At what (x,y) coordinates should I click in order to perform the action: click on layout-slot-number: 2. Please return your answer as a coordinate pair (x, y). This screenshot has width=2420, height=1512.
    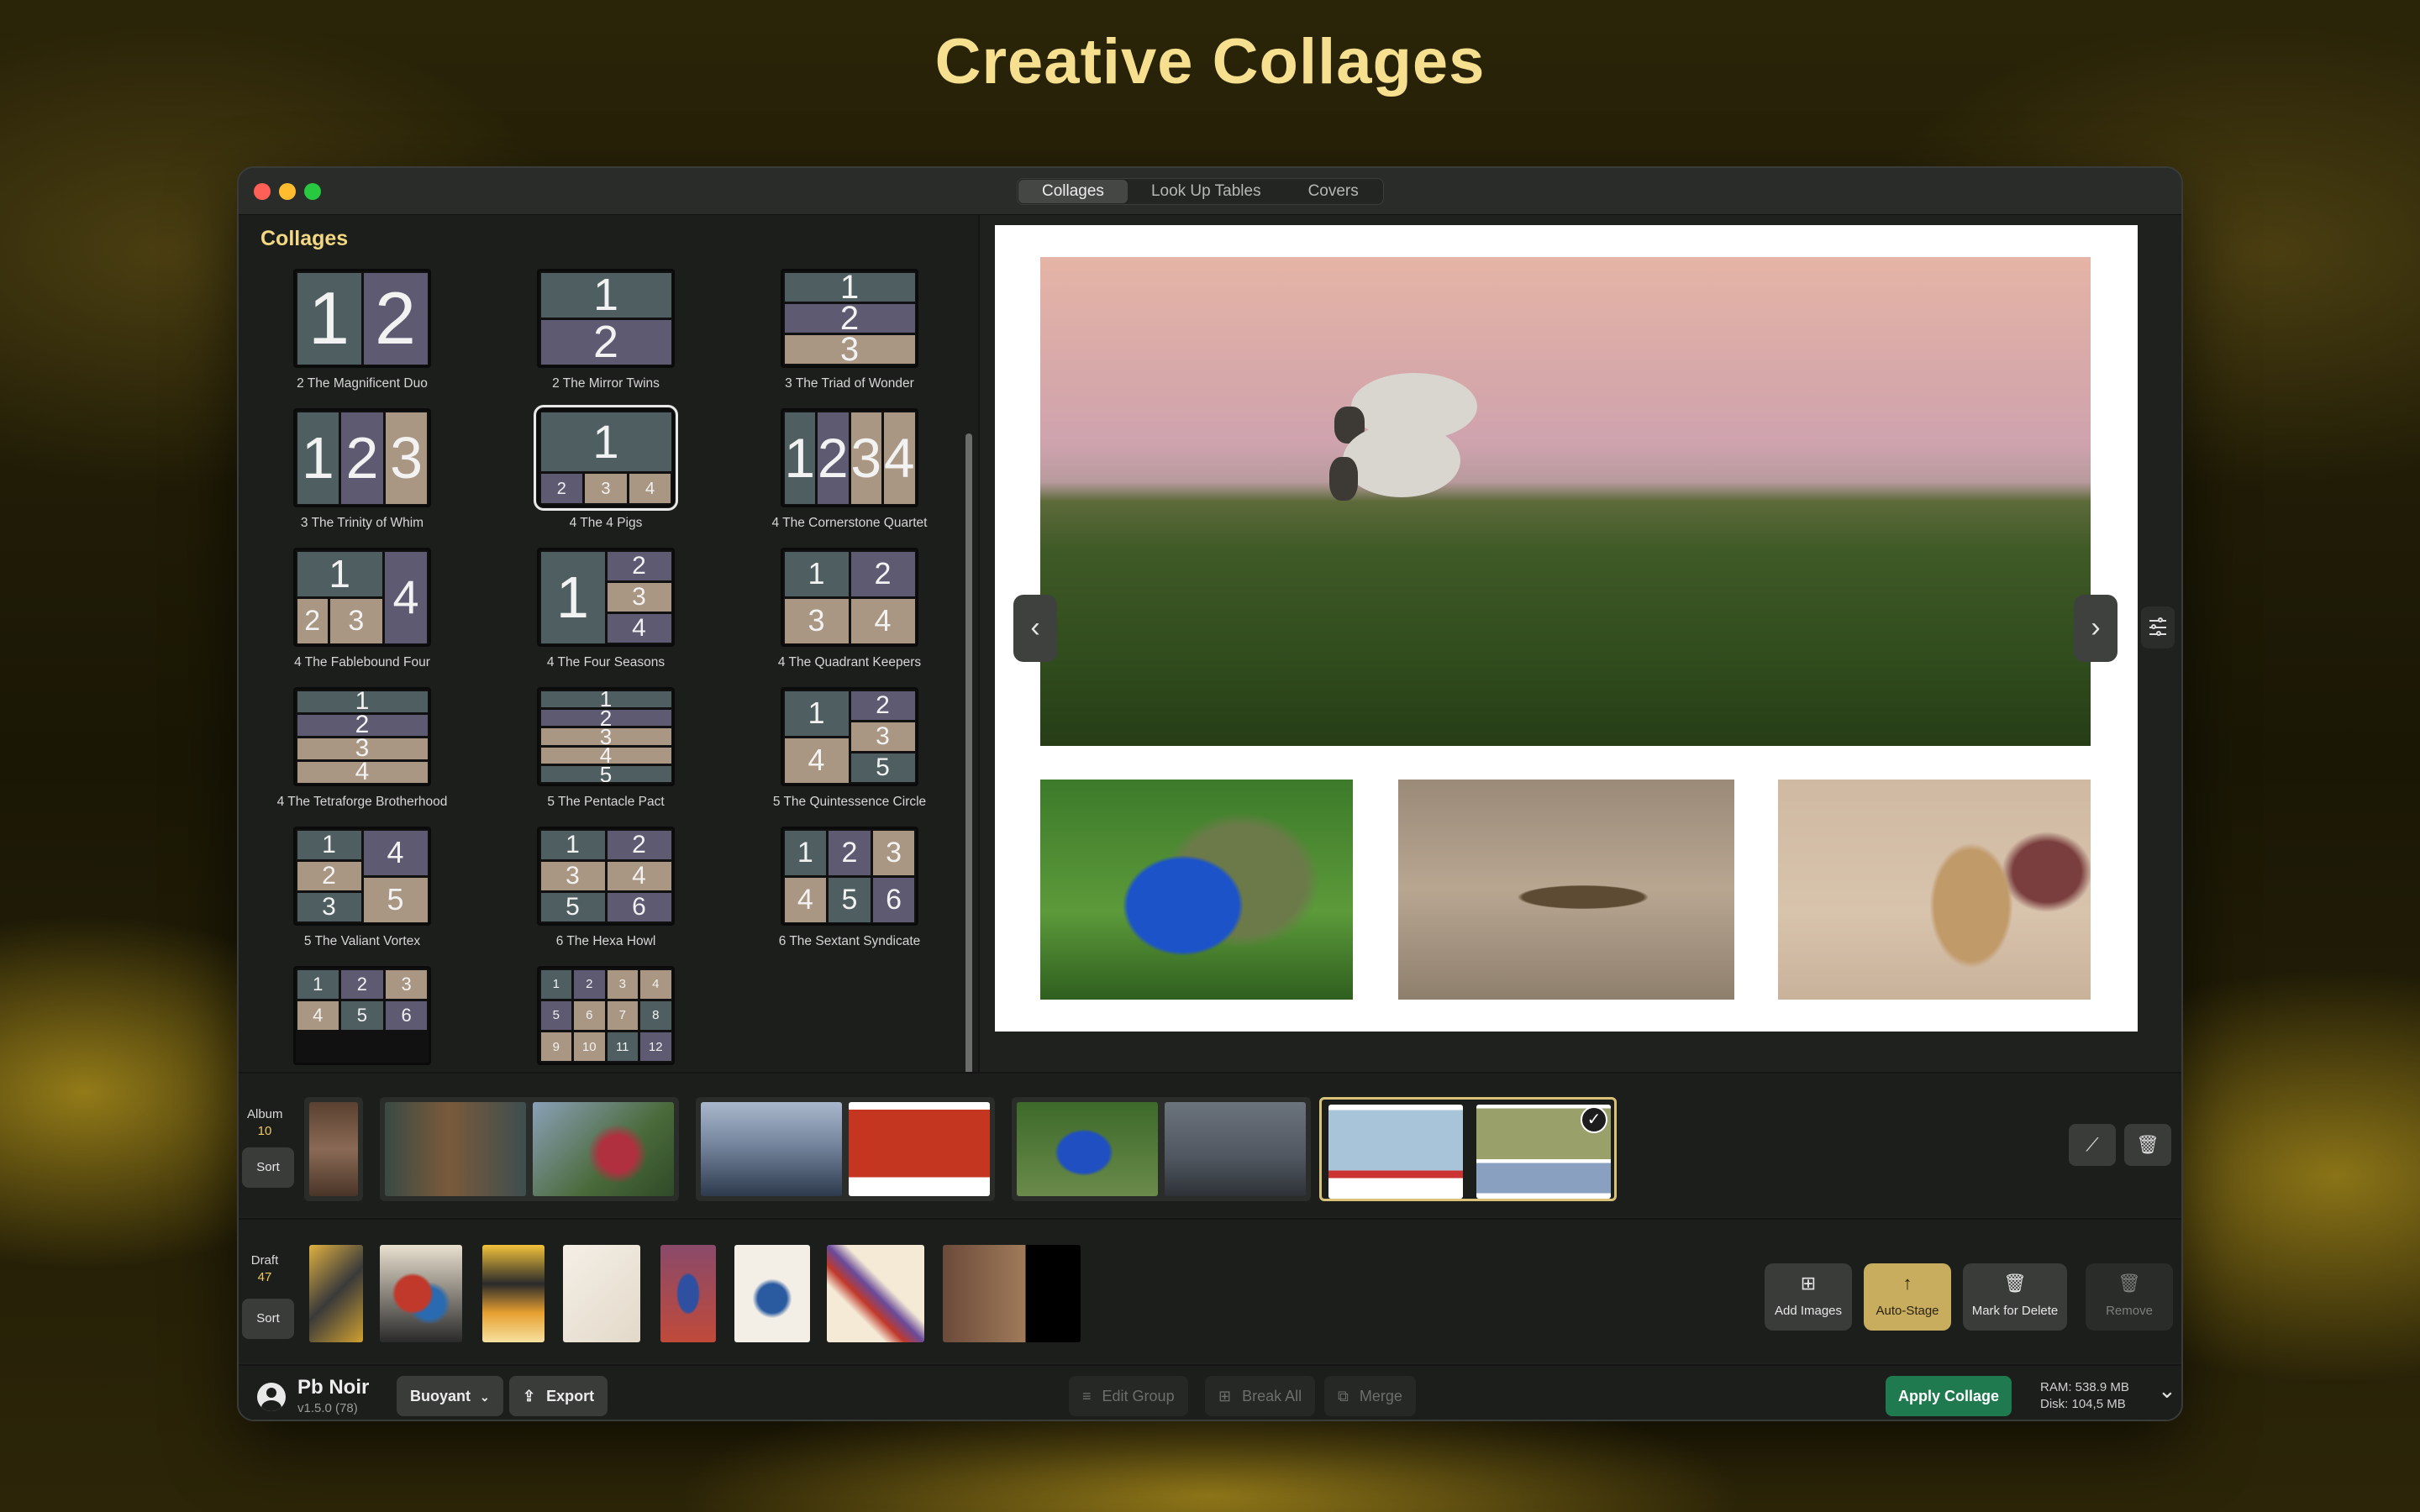
    Looking at the image, I should click on (362, 458).